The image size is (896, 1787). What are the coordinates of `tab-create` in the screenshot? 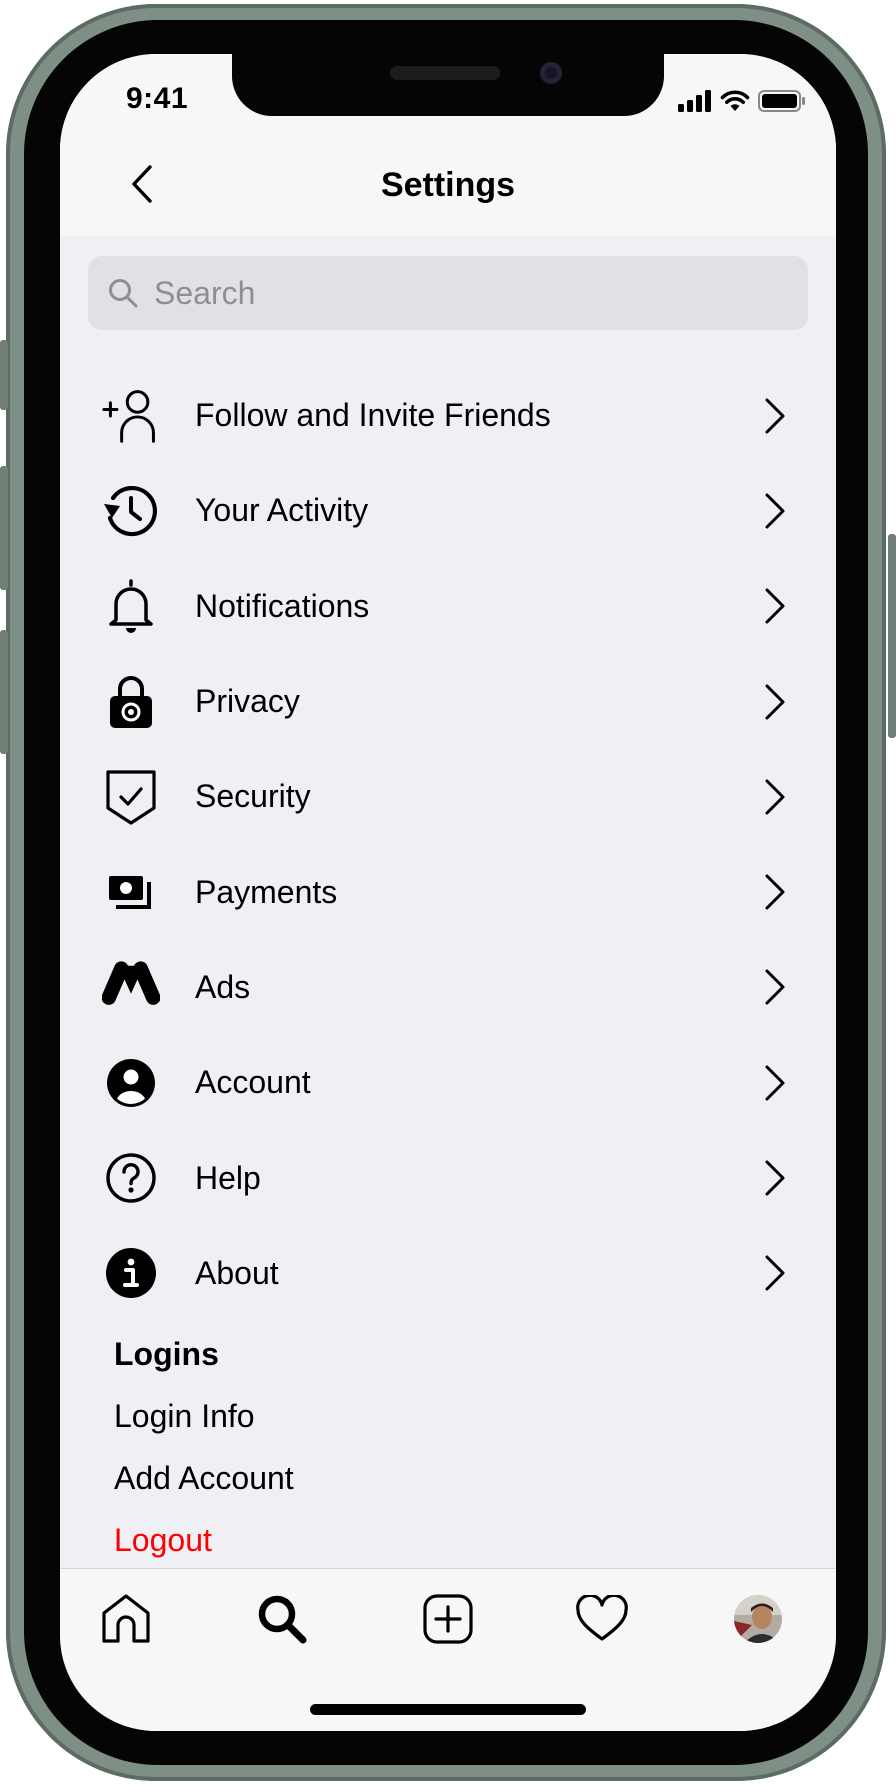 It's located at (448, 1619).